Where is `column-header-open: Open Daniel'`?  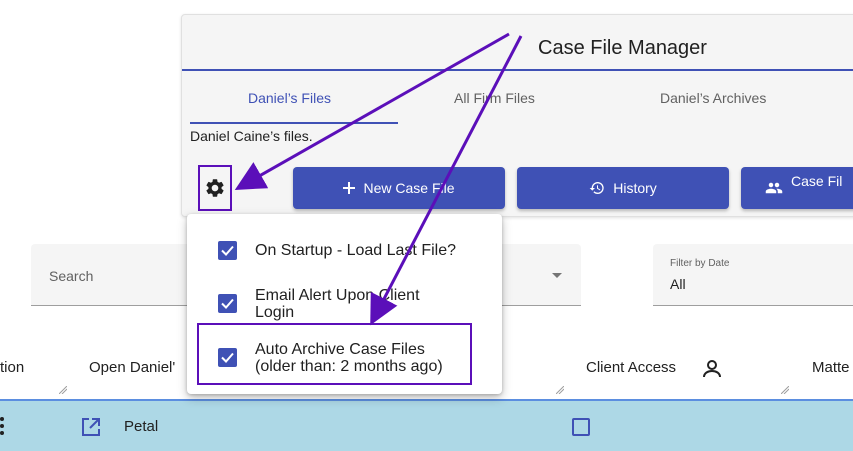 column-header-open: Open Daniel' is located at coordinates (132, 367).